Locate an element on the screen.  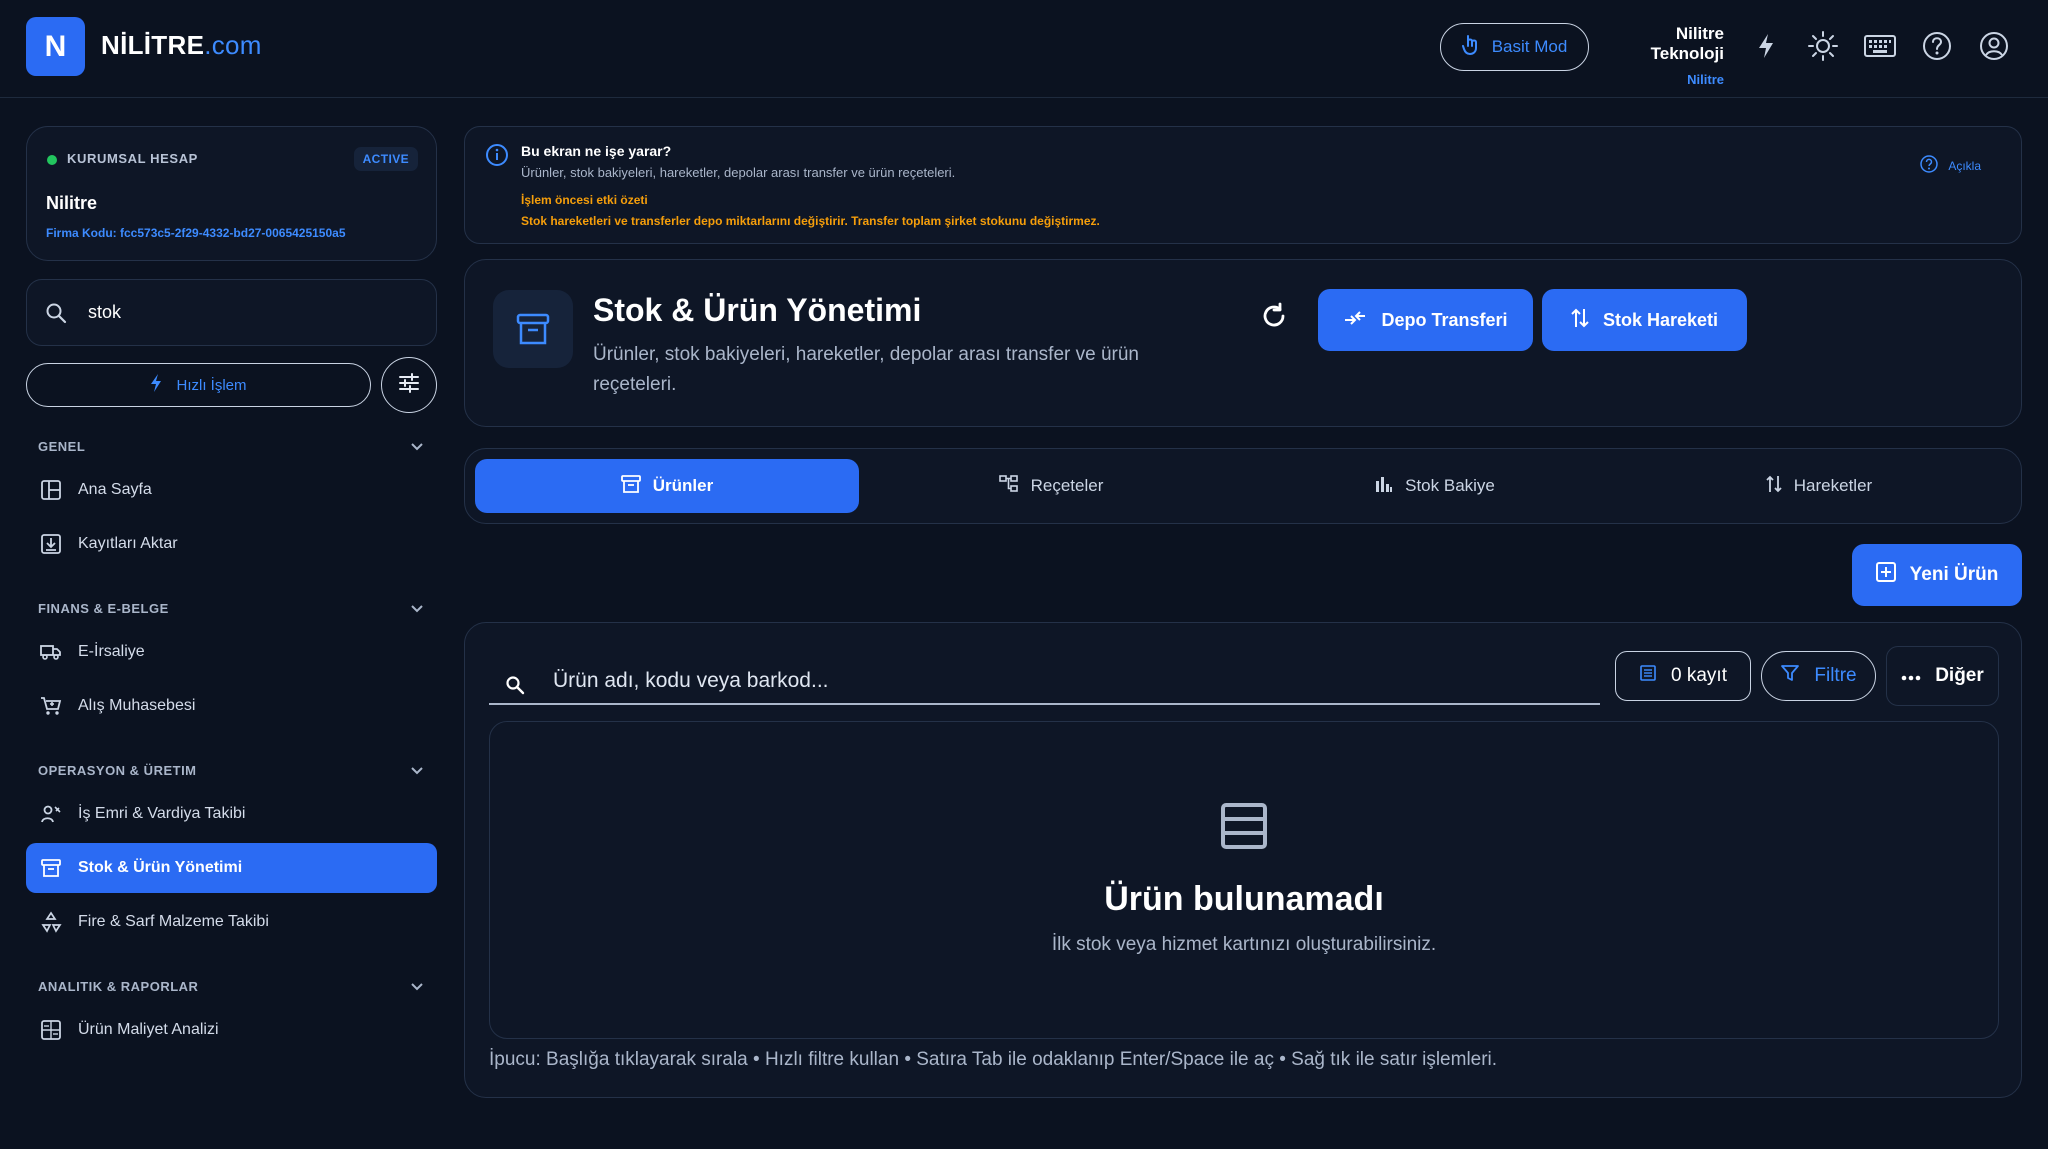
quick-action-button: Hızlı İşlem is located at coordinates (198, 385).